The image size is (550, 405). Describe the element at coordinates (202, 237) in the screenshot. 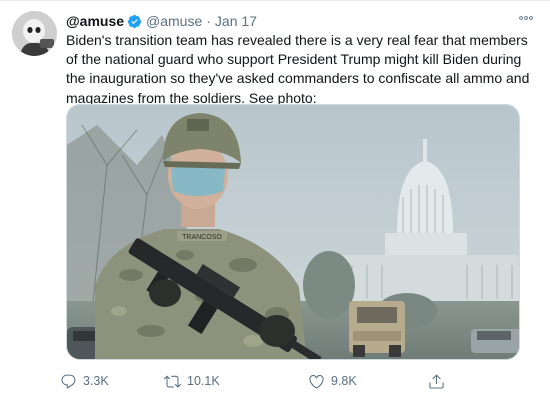

I see `name-tape-label: TRANCOSO` at that location.